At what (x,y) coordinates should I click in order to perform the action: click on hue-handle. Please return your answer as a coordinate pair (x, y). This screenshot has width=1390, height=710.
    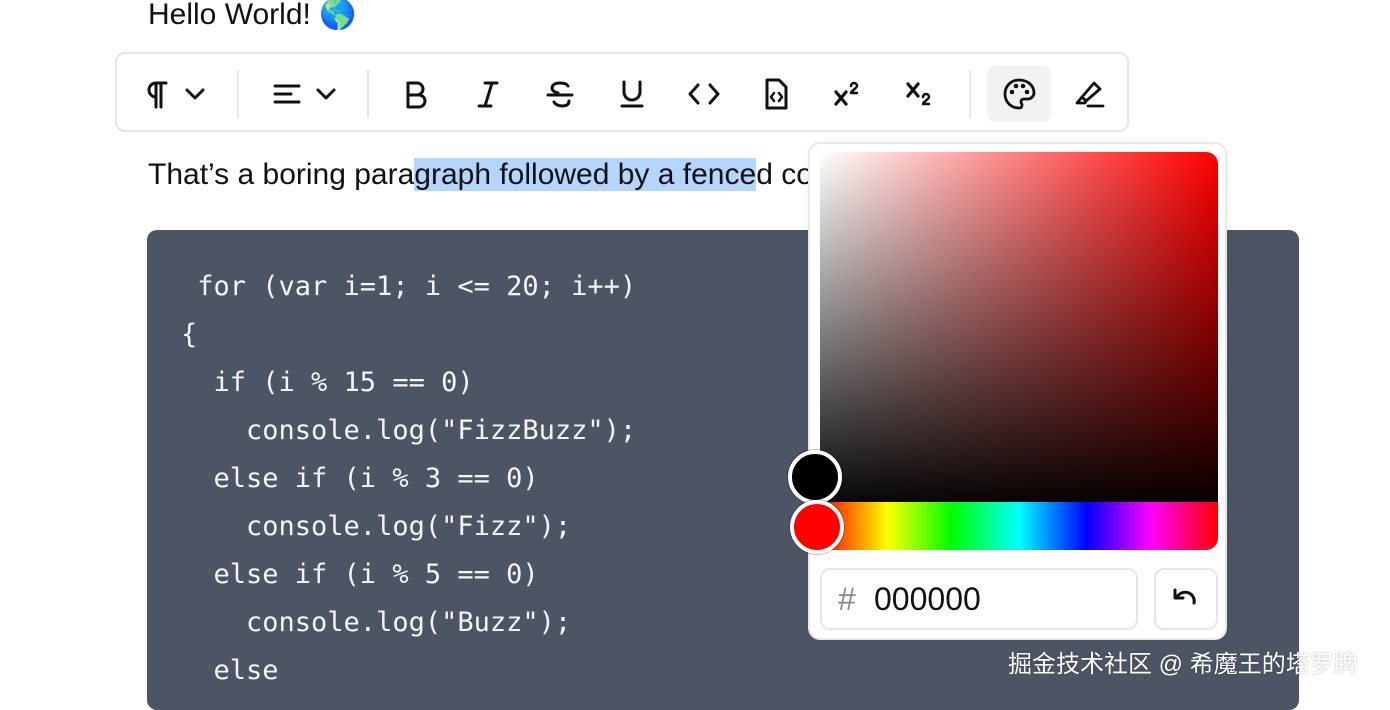
    Looking at the image, I should click on (817, 527).